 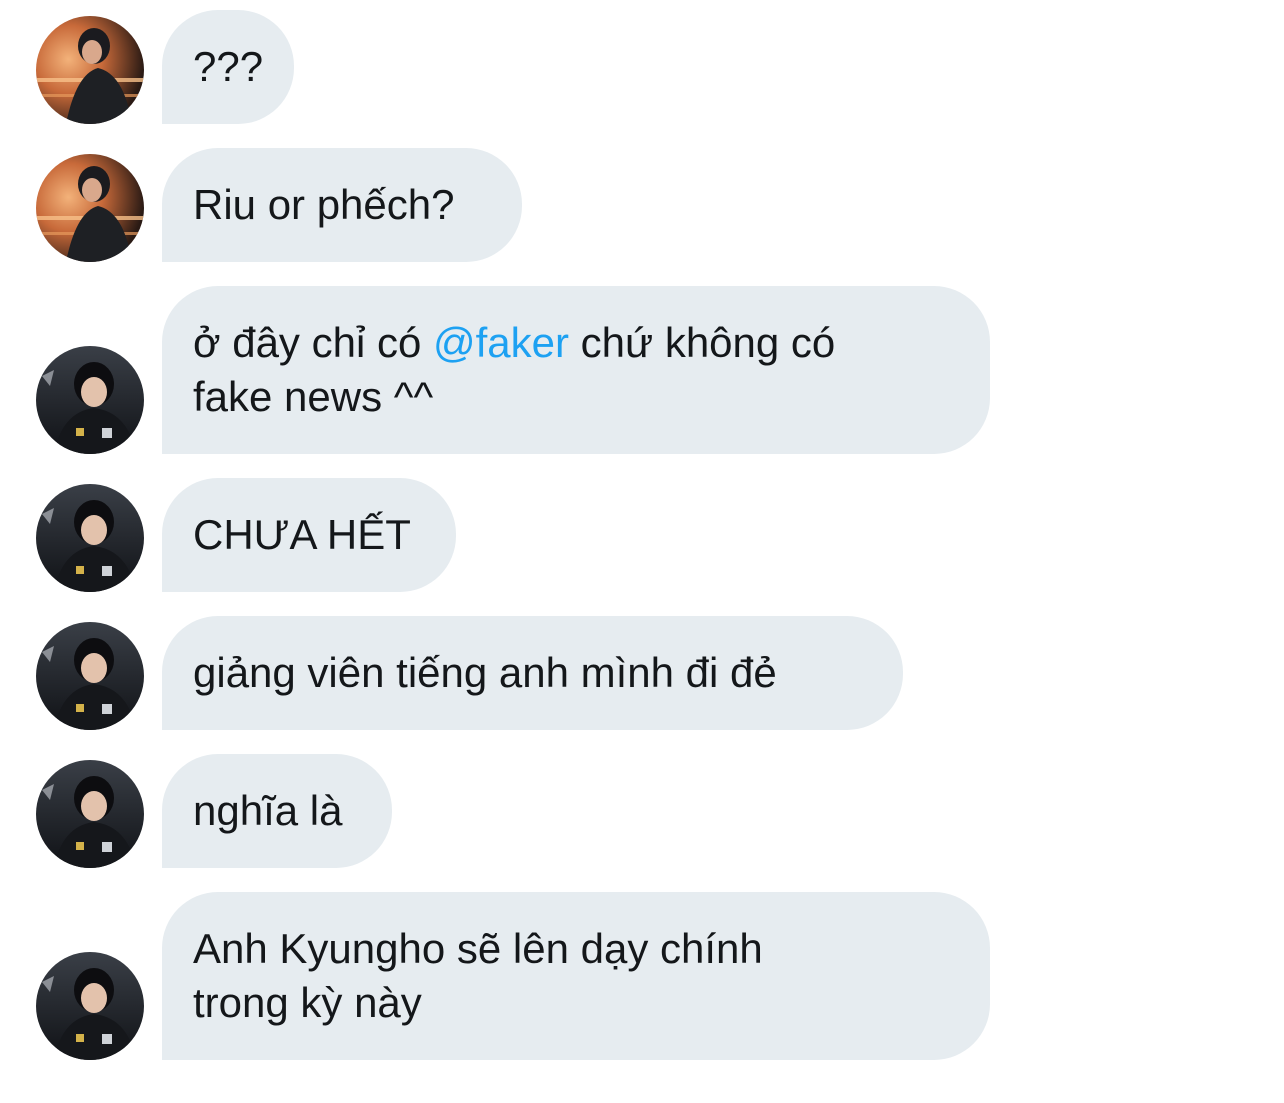 What do you see at coordinates (324, 204) in the screenshot?
I see `message-text: Riu or phếch?` at bounding box center [324, 204].